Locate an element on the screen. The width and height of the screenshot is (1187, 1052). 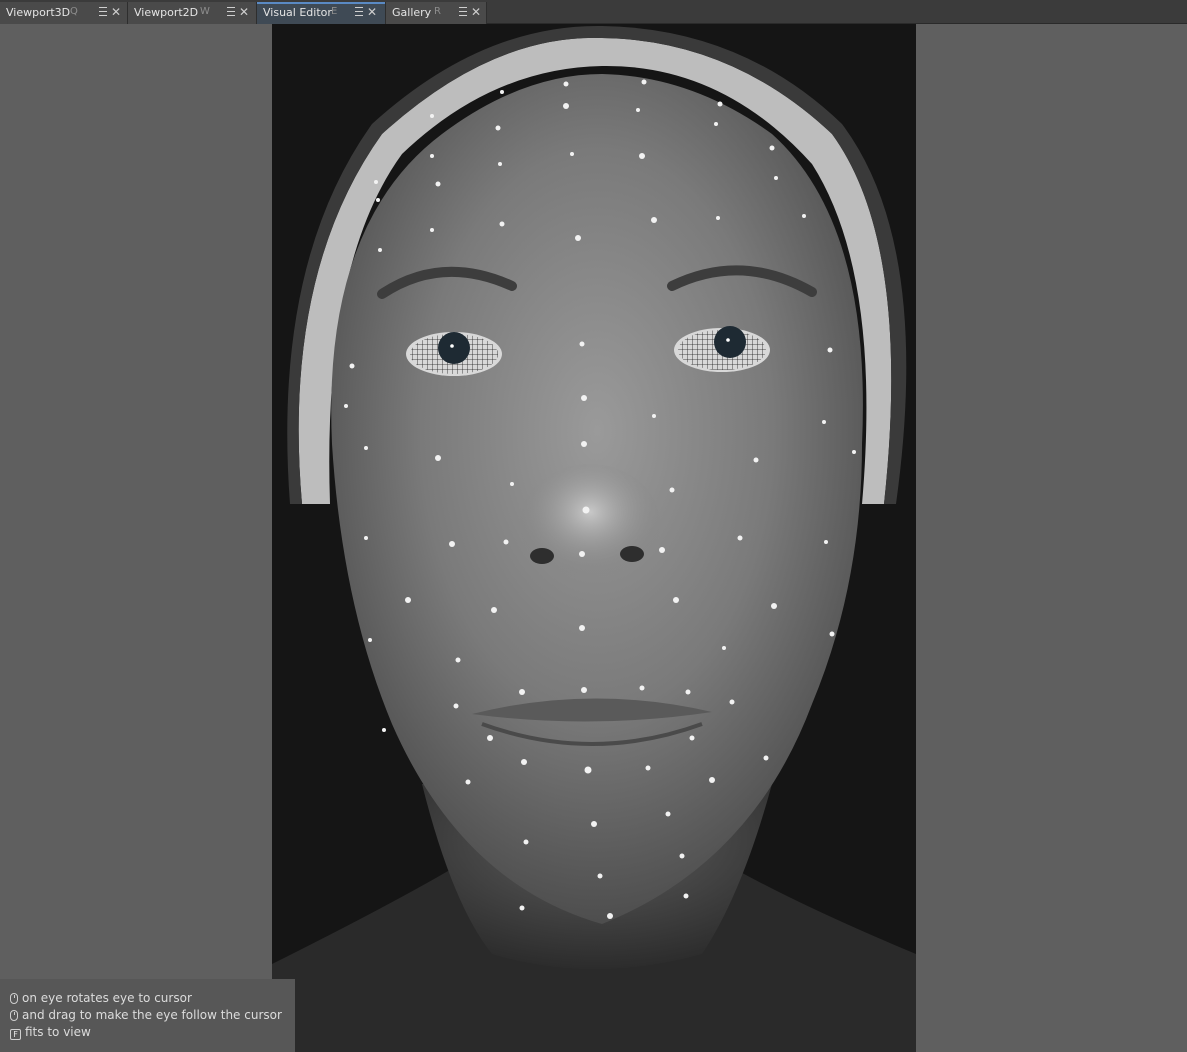
tab-label: Gallery is located at coordinates (412, 12).